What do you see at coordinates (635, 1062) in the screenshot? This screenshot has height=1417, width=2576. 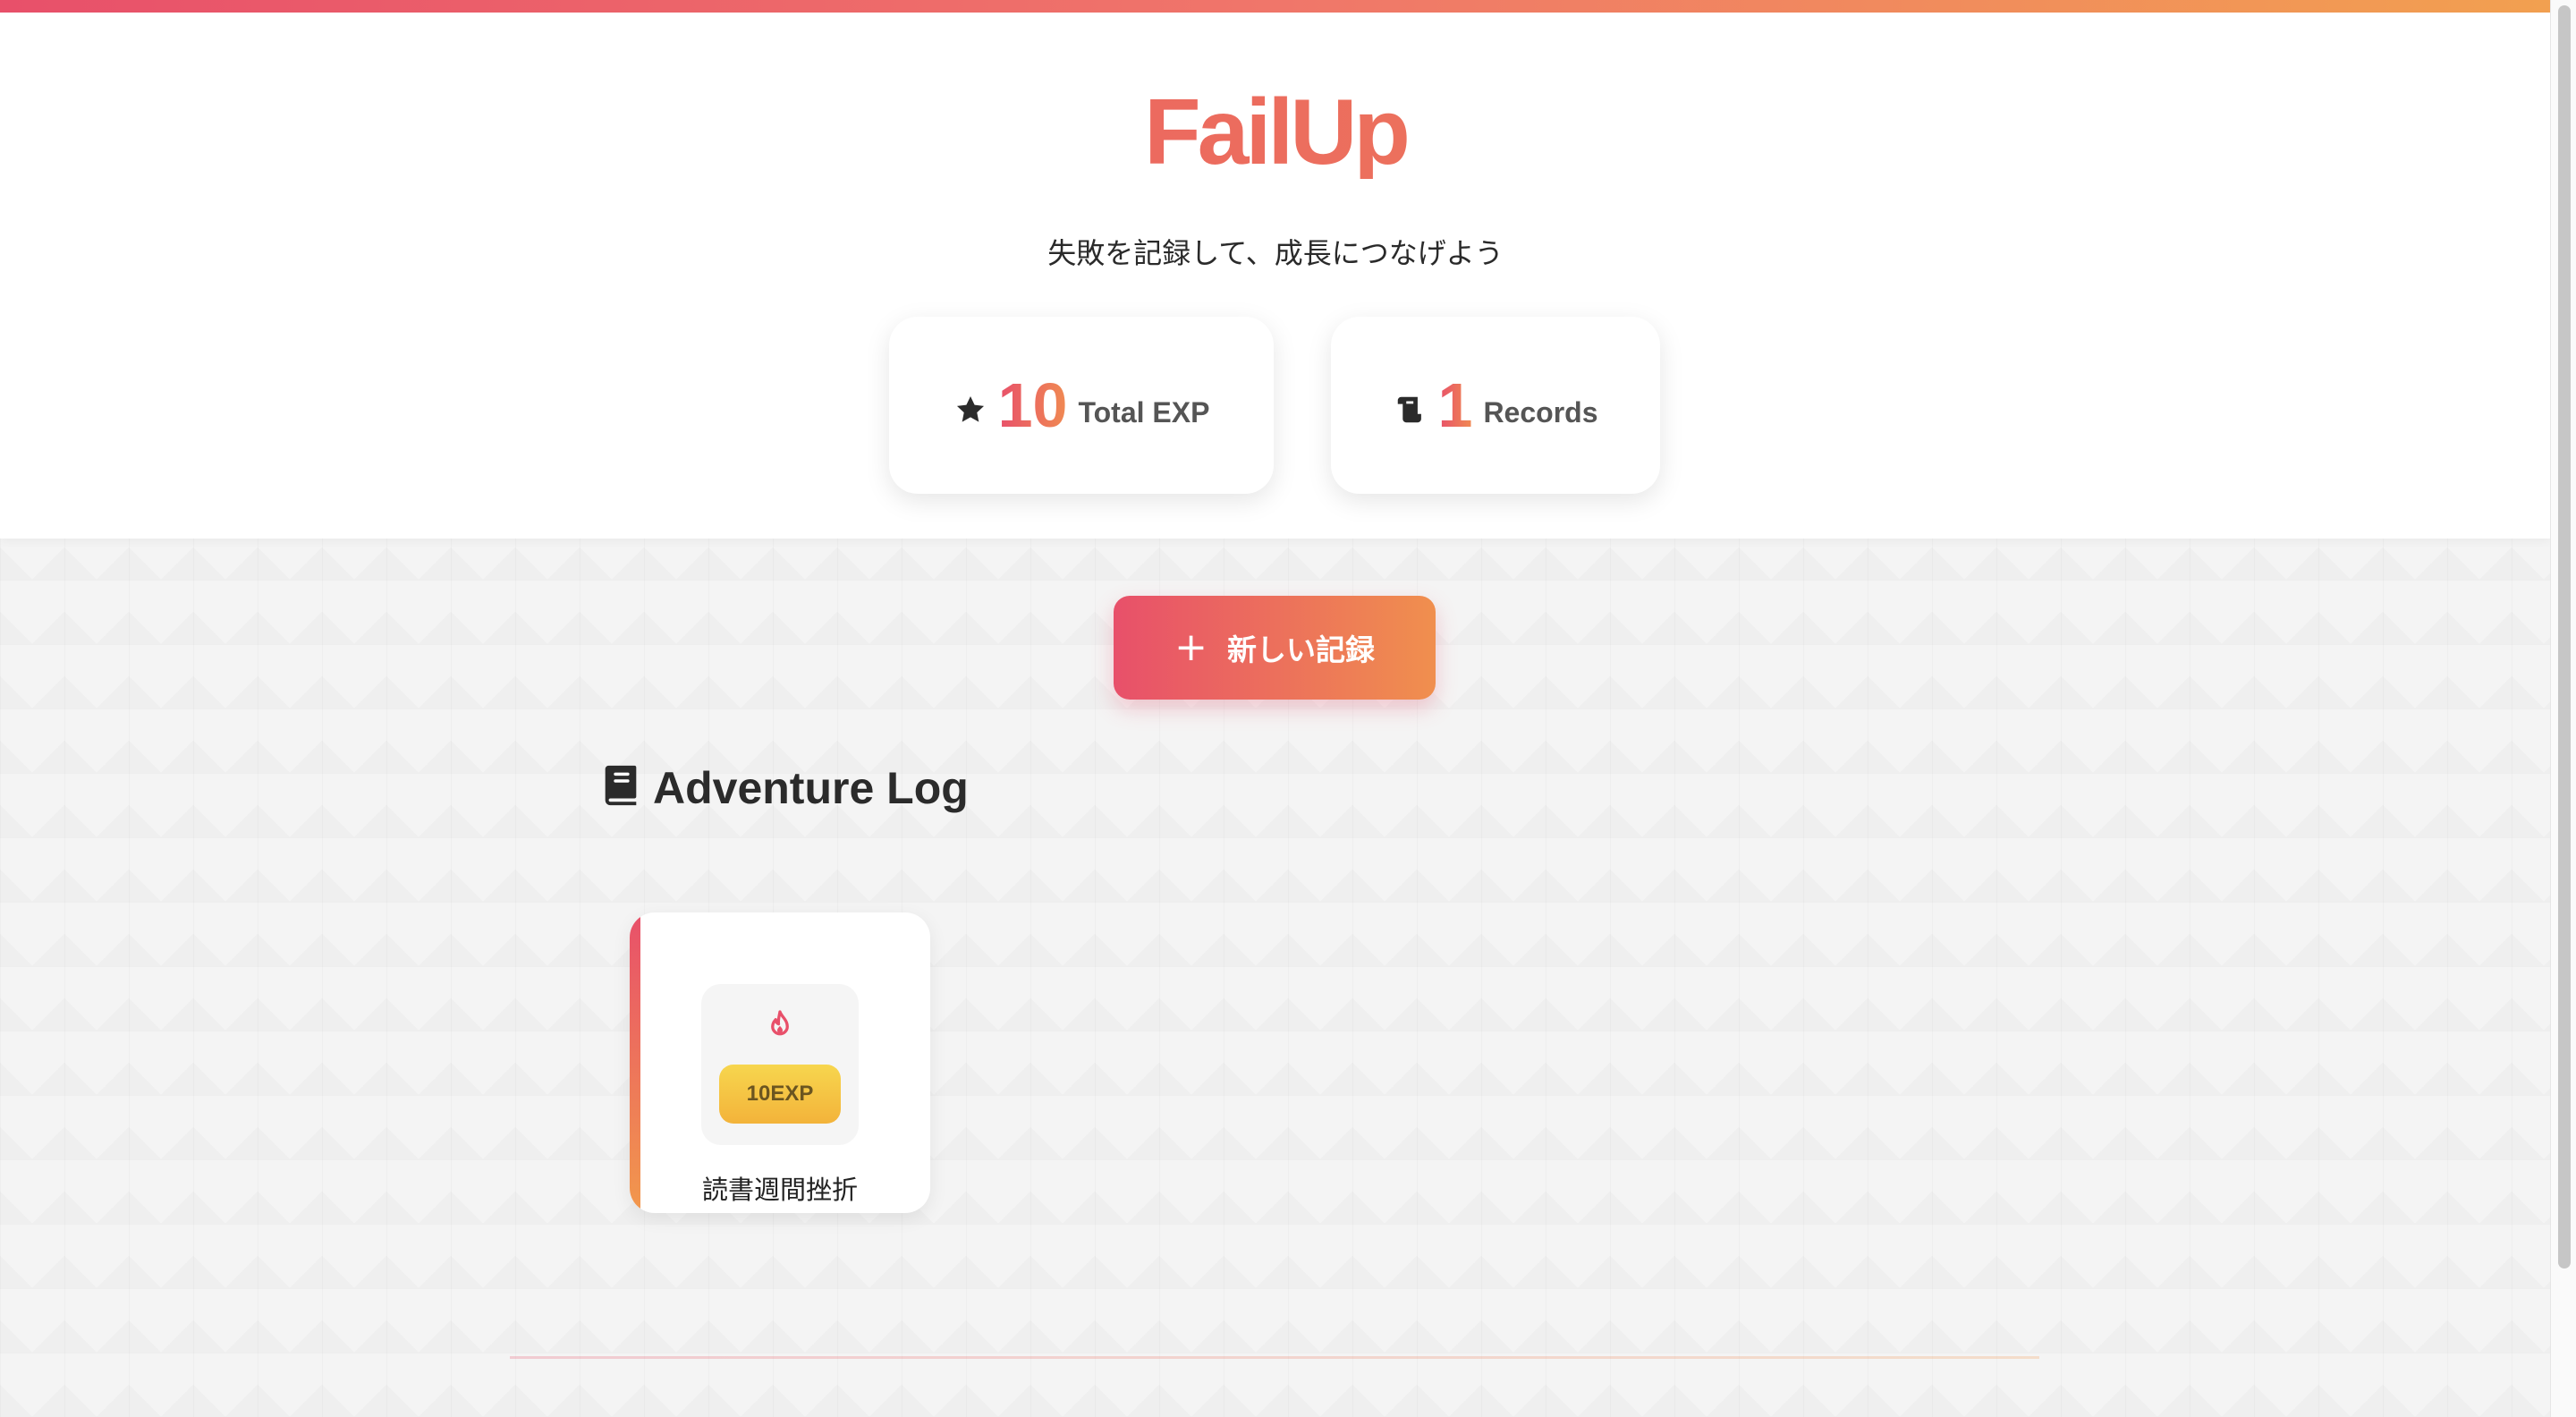 I see `record-card-accent` at bounding box center [635, 1062].